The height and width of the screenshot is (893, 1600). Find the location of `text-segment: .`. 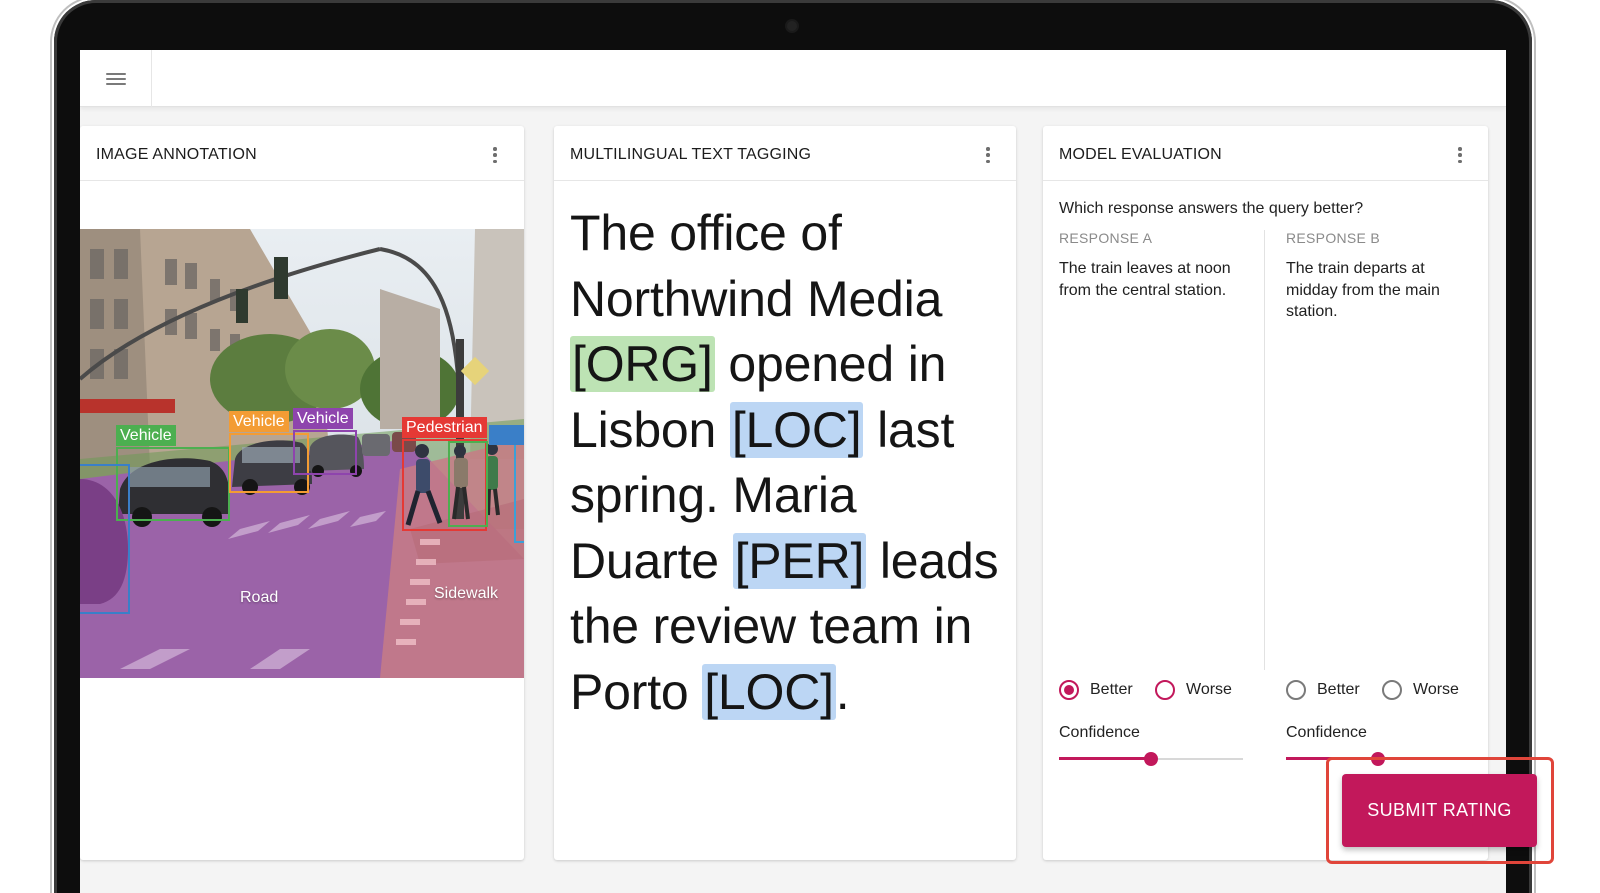

text-segment: . is located at coordinates (842, 691).